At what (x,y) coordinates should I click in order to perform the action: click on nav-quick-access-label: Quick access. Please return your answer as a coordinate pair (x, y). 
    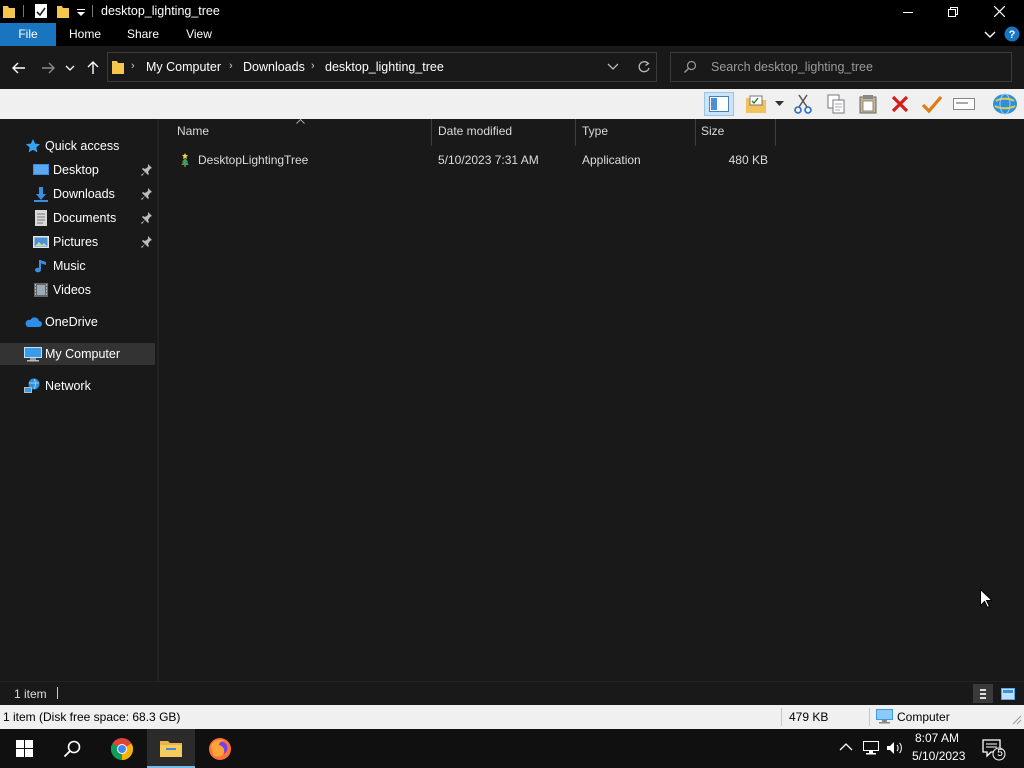
    Looking at the image, I should click on (82, 146).